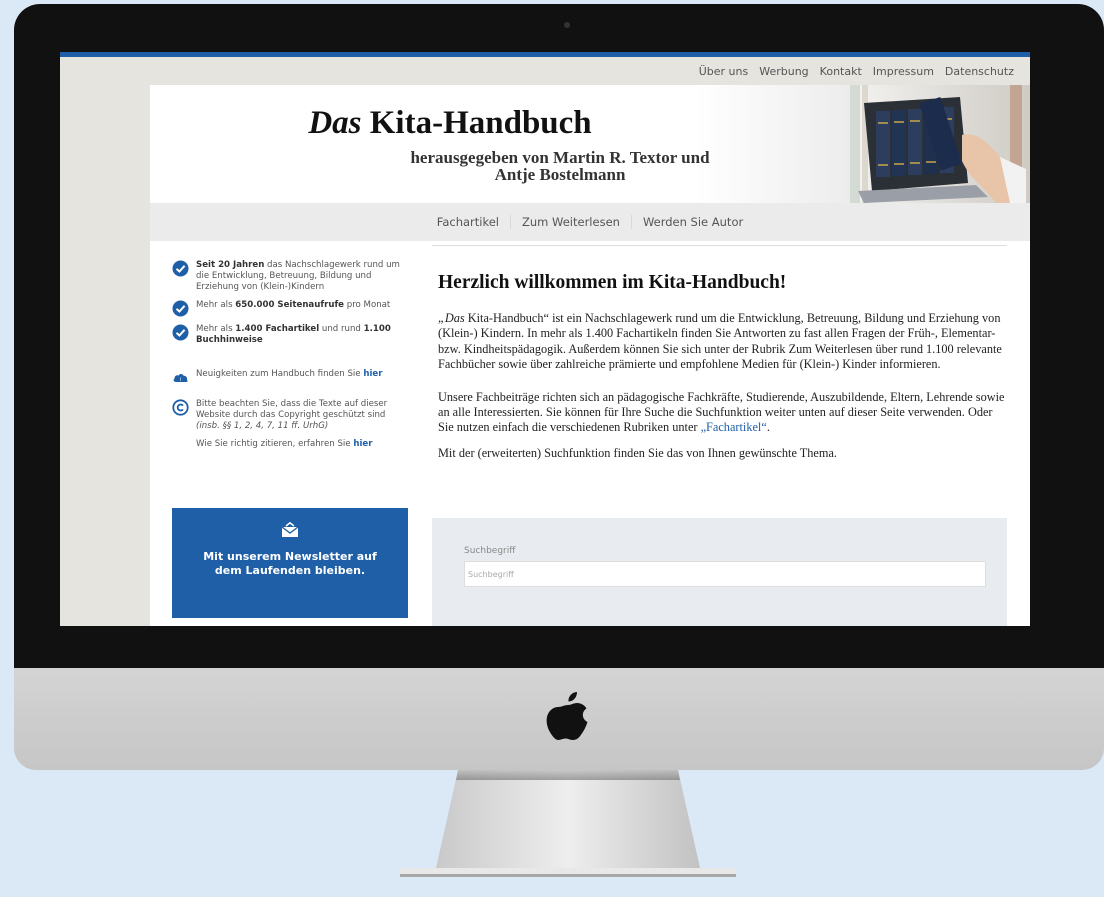 Image resolution: width=1104 pixels, height=897 pixels. What do you see at coordinates (277, 329) in the screenshot?
I see `articles-bold: 1.400 Fachartikel` at bounding box center [277, 329].